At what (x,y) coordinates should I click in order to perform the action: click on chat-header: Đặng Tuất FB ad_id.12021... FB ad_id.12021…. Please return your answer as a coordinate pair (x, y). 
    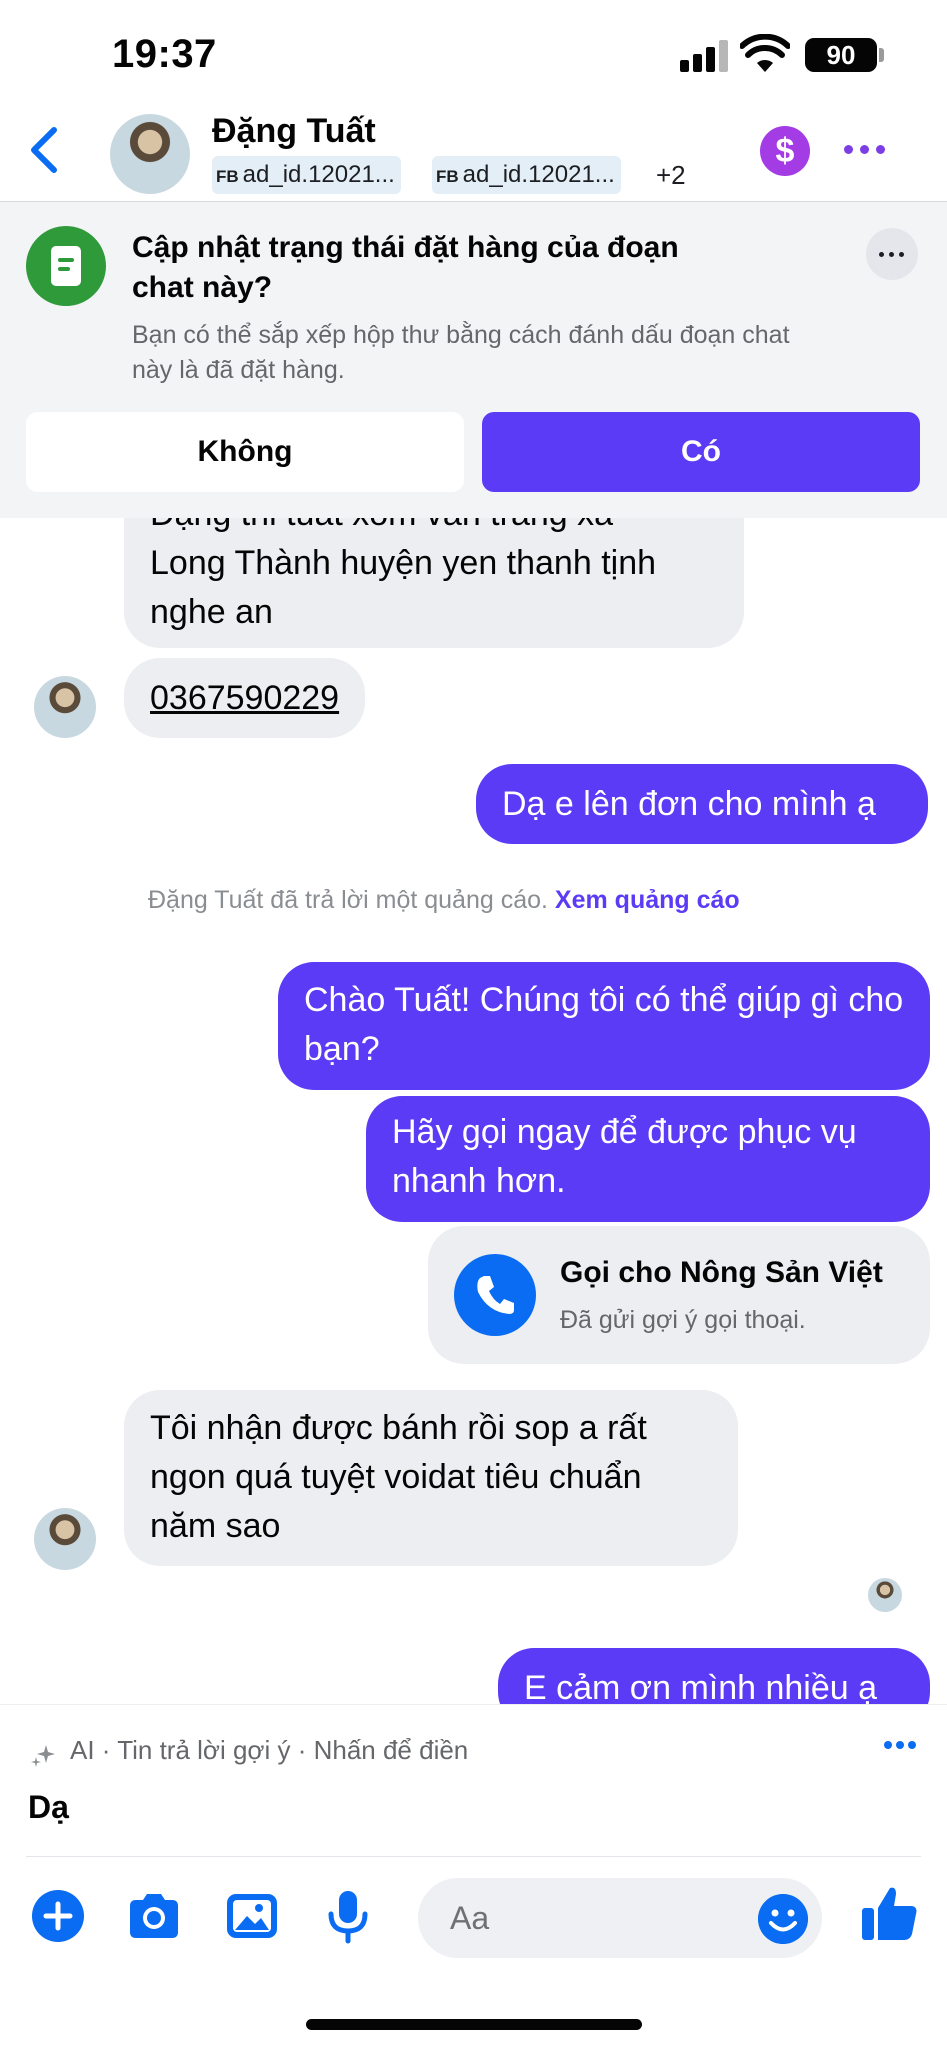
    Looking at the image, I should click on (473, 151).